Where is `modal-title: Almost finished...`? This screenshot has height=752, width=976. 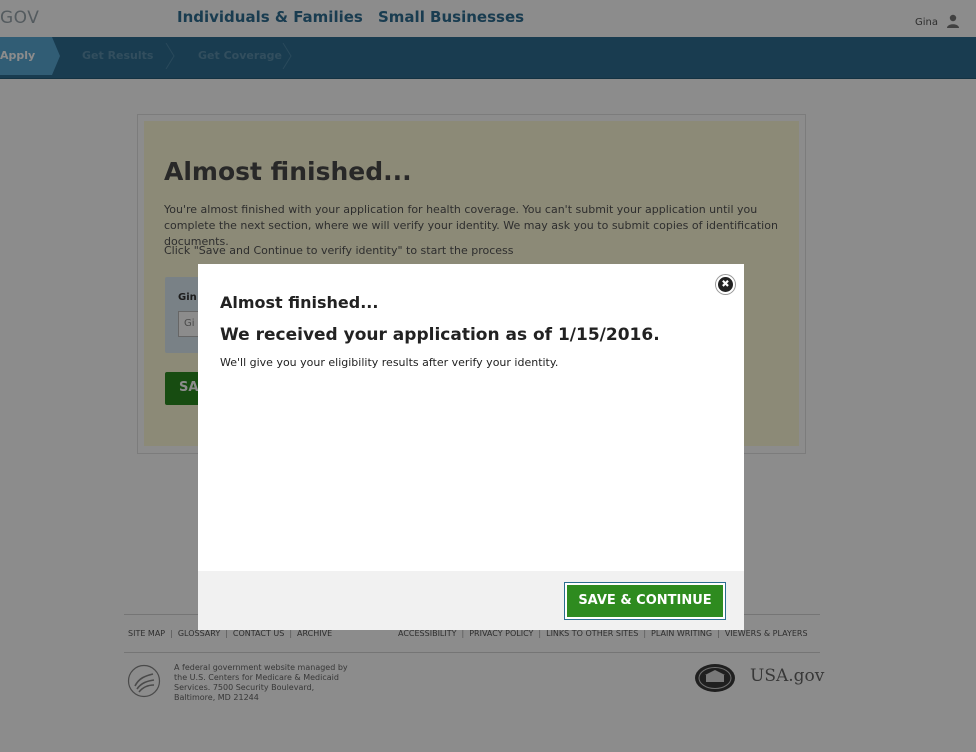
modal-title: Almost finished... is located at coordinates (299, 302).